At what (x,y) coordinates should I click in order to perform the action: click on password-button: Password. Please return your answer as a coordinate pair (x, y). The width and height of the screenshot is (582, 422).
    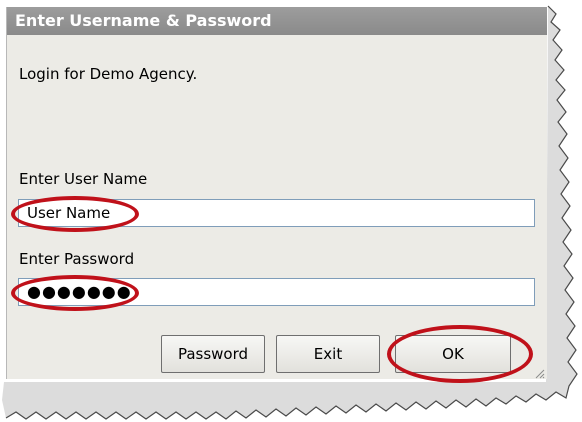
    Looking at the image, I should click on (213, 354).